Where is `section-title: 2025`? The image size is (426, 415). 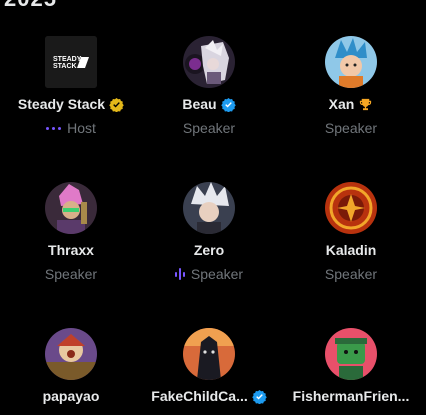
section-title: 2025 is located at coordinates (30, 6).